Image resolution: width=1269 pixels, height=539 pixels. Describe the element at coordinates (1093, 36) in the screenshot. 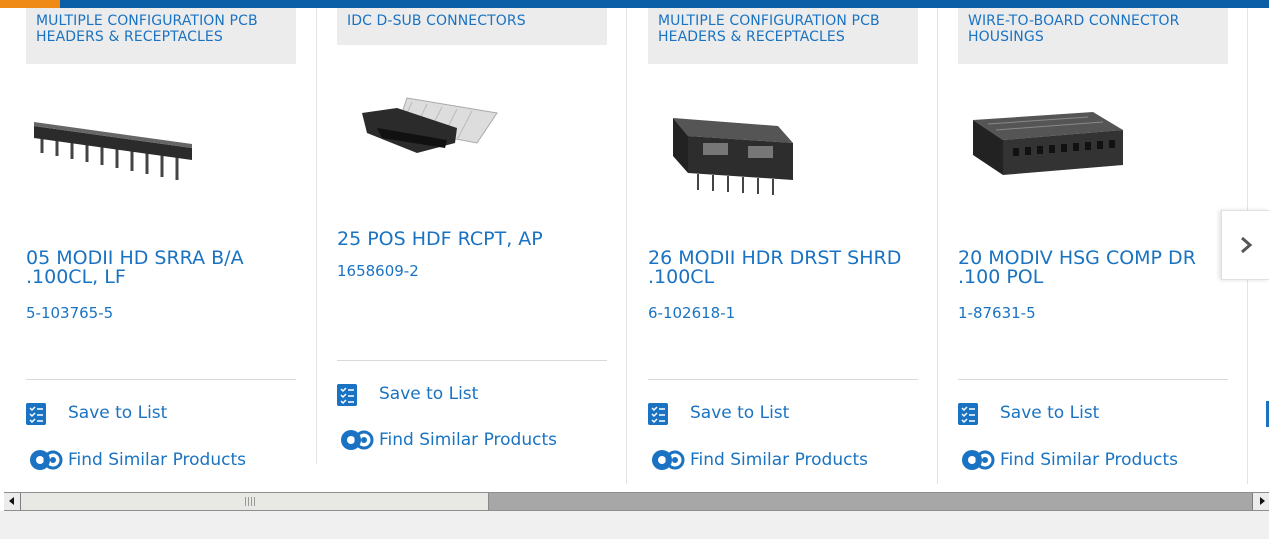

I see `category-label: WIRE-TO-BOARD CONNECTOR HOUSINGS` at that location.